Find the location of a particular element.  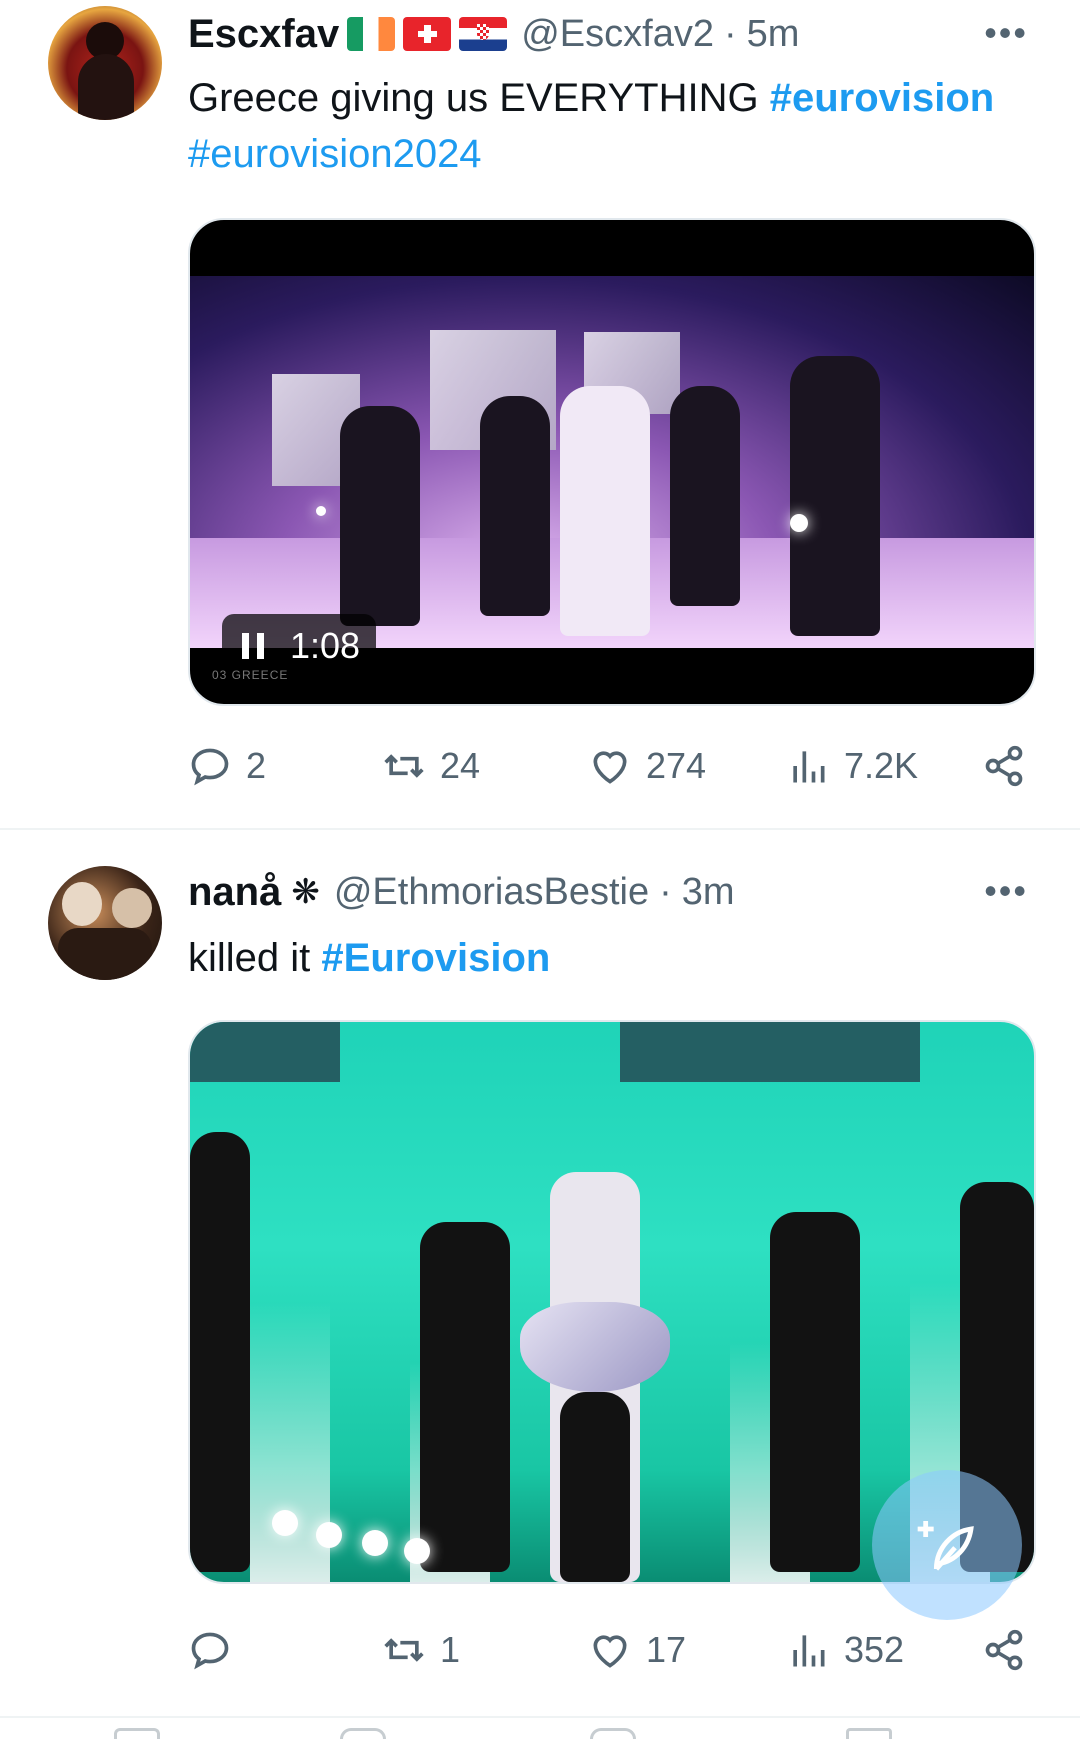

tweet-text-body: Greece giving us EVERYTHING is located at coordinates (479, 98).